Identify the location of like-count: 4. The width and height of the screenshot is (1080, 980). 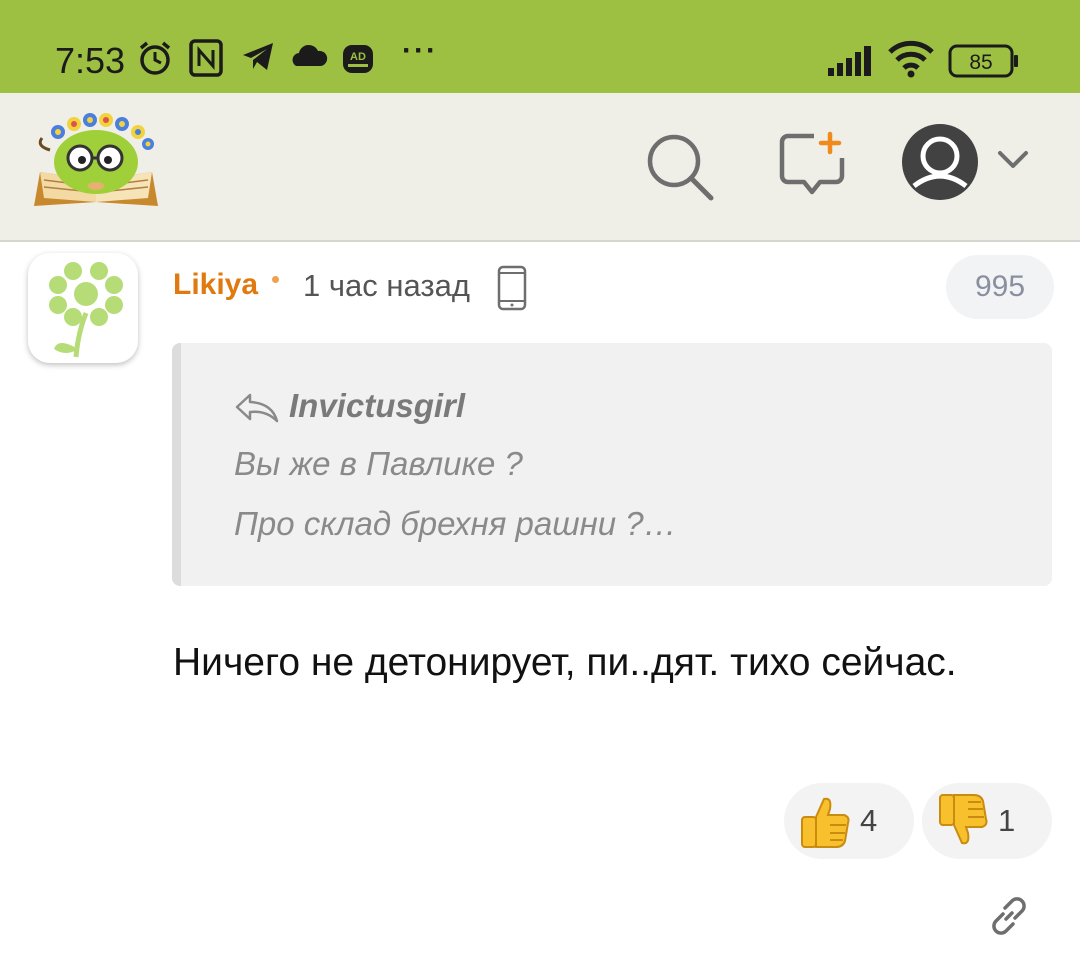
(869, 820).